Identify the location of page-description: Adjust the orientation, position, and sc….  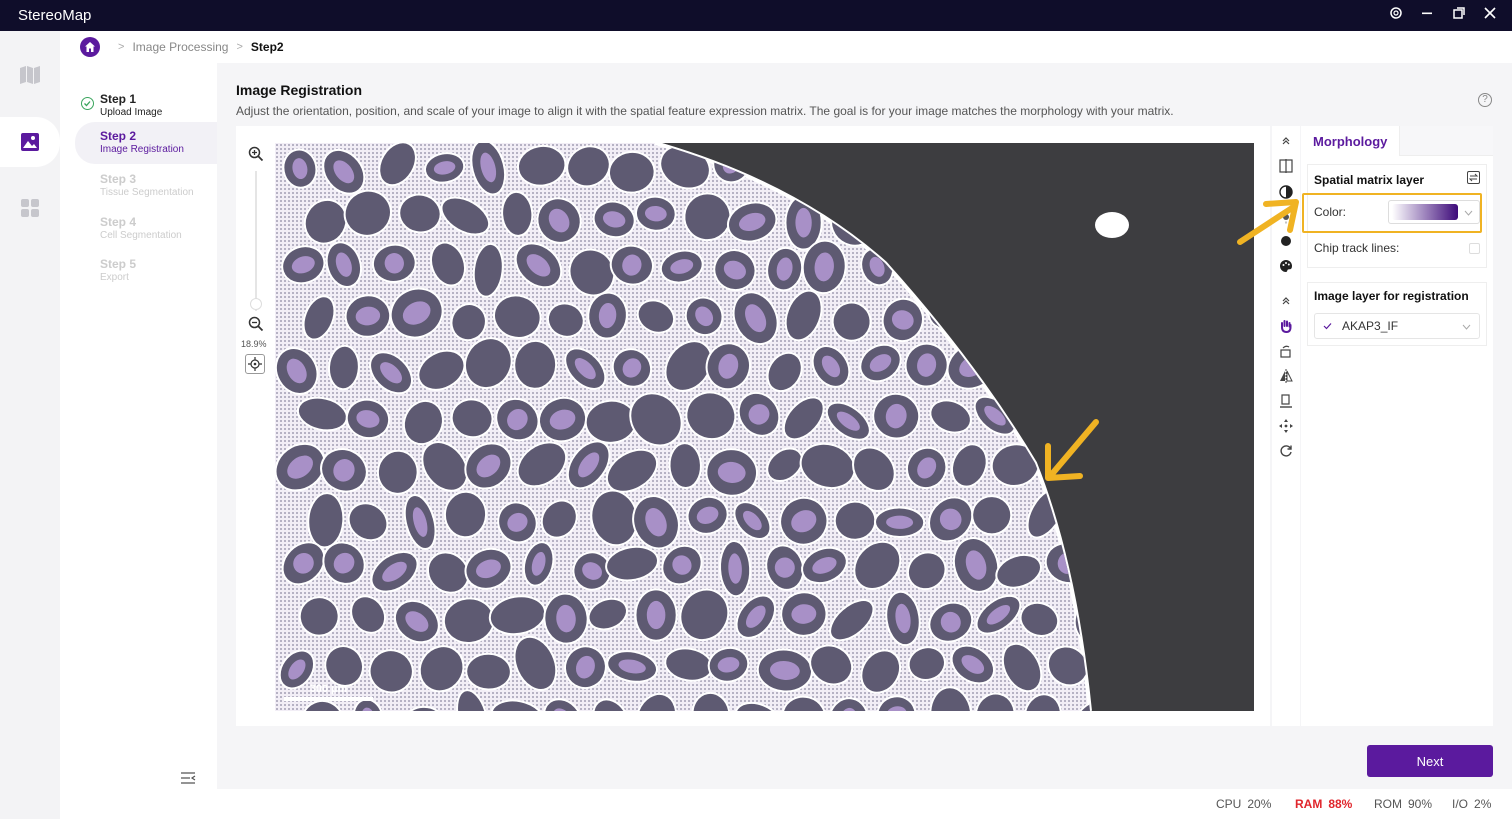
(705, 111).